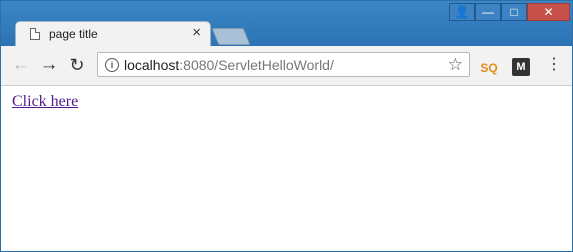 This screenshot has height=252, width=573. Describe the element at coordinates (231, 36) in the screenshot. I see `new-tab-button` at that location.